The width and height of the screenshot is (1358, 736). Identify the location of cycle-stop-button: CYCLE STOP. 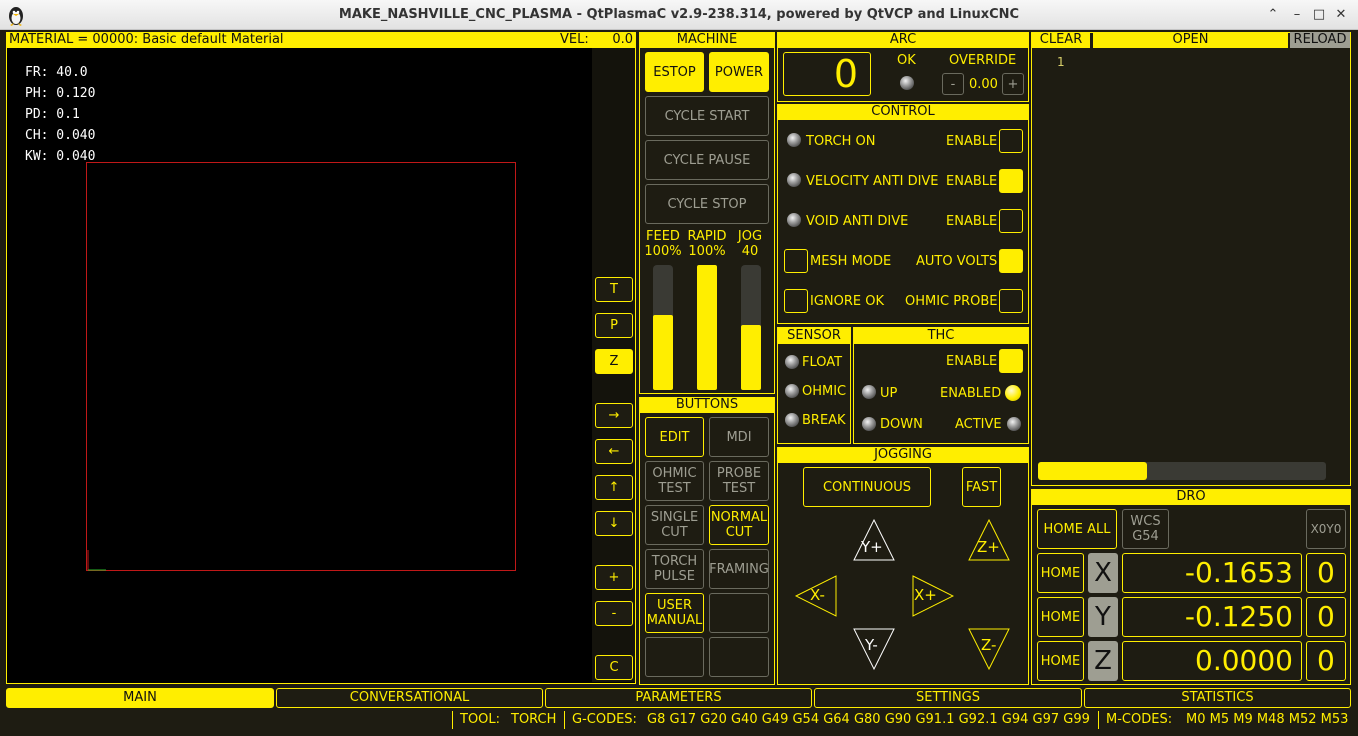
(707, 204).